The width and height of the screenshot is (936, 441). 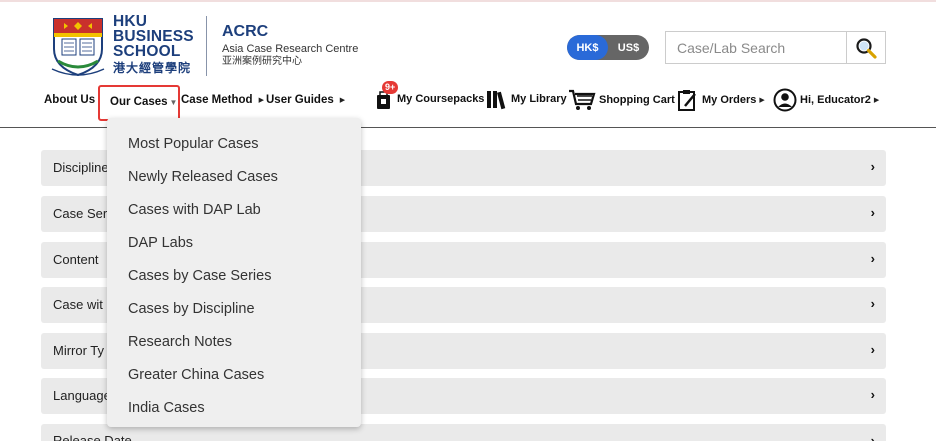 I want to click on menu-item-cases-by-discipline: Cases by Discipline, so click(x=234, y=308).